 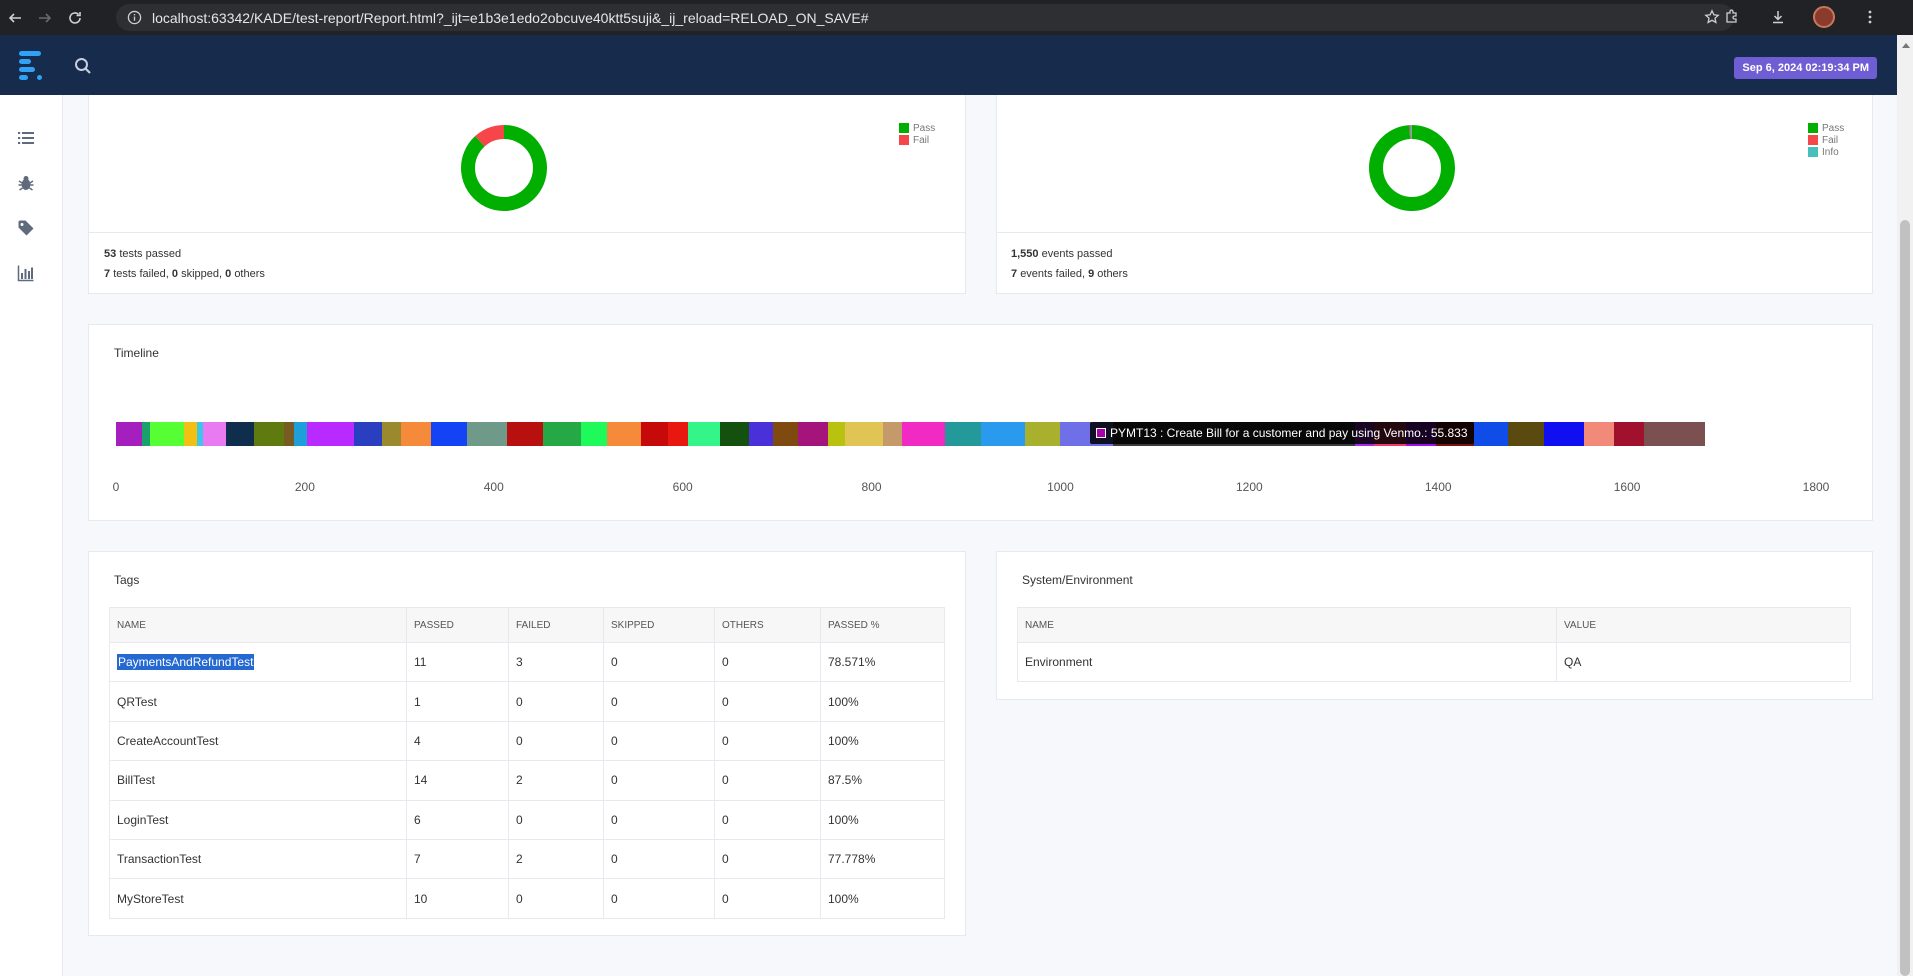 What do you see at coordinates (1905, 598) in the screenshot?
I see `scroll-thumb` at bounding box center [1905, 598].